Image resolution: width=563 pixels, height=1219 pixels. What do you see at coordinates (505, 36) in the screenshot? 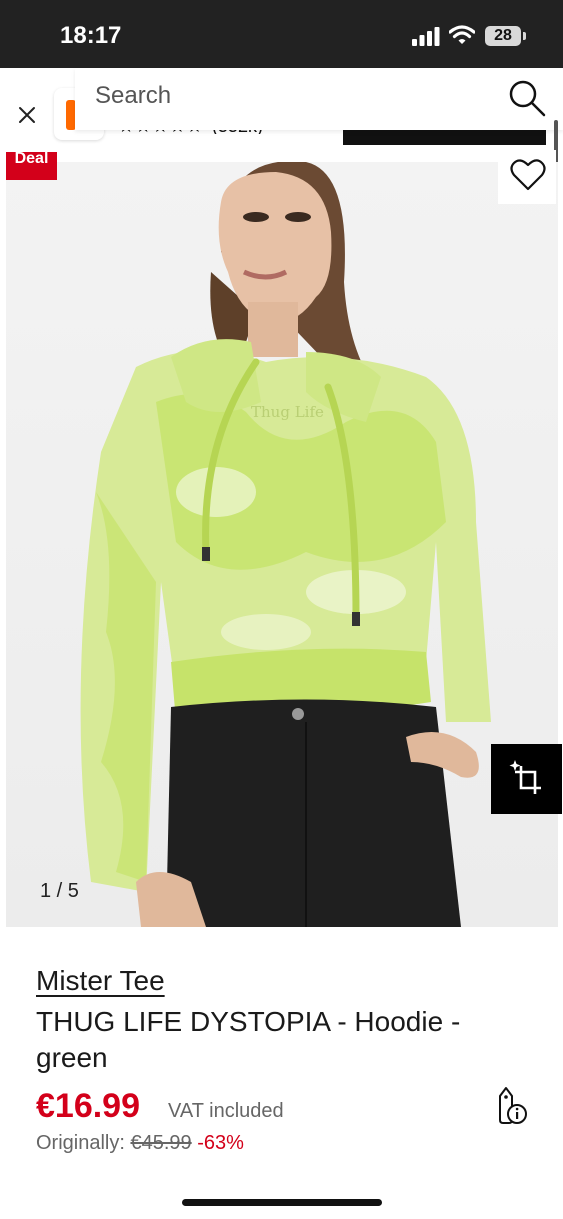
I see `battery-icon: 28` at bounding box center [505, 36].